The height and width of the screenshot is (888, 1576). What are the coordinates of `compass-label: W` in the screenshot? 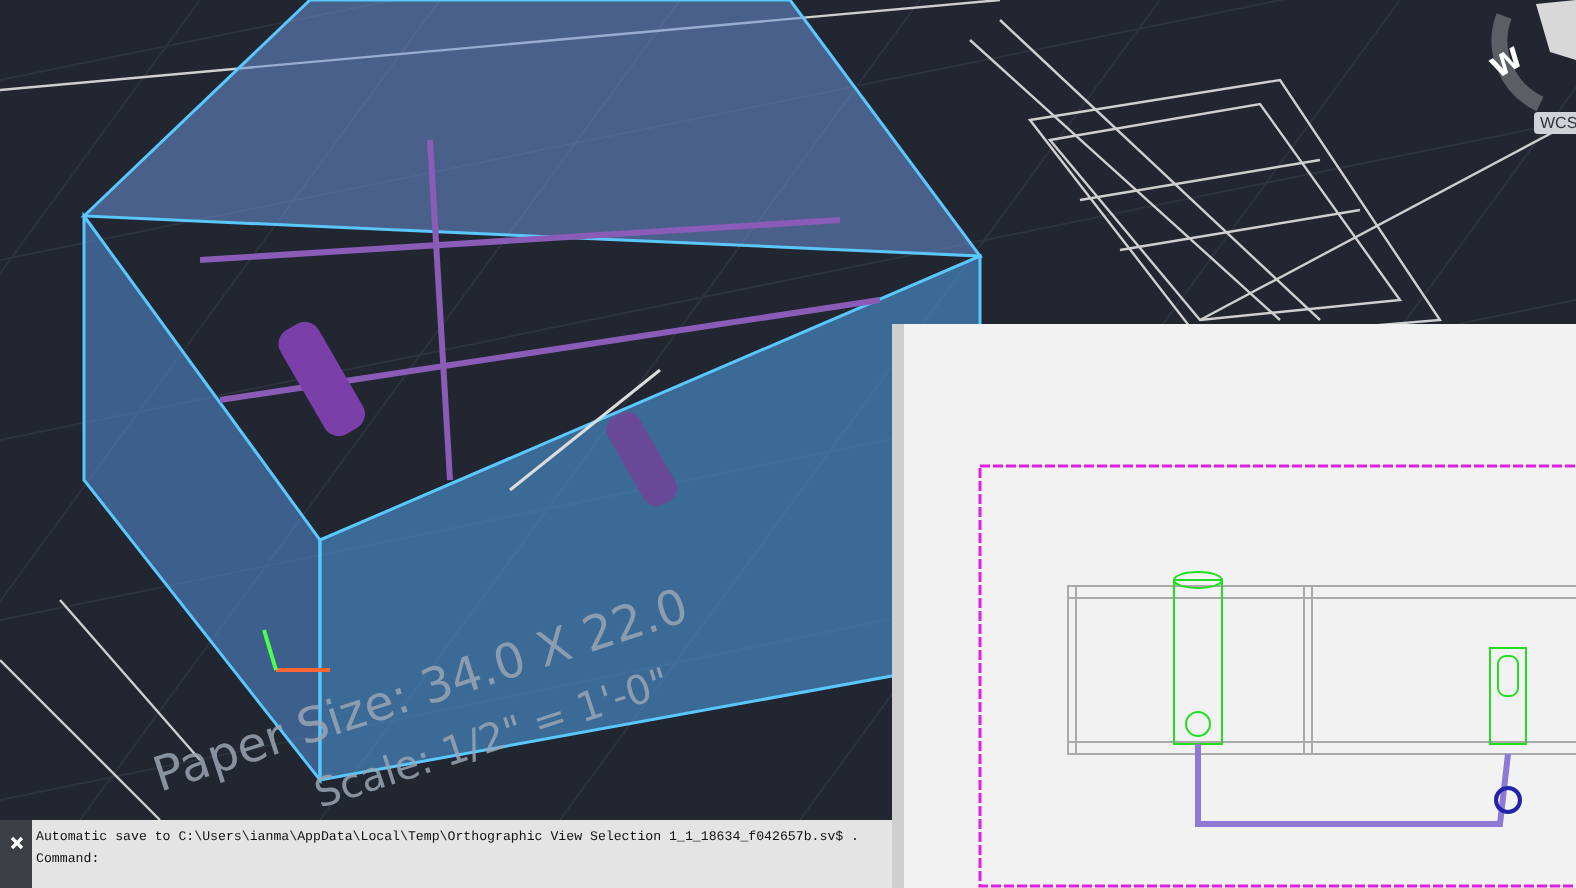 It's located at (1507, 64).